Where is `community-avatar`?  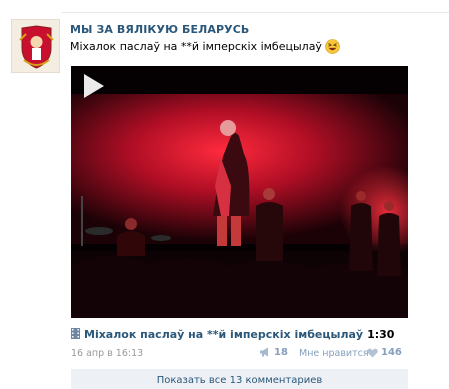
community-avatar is located at coordinates (35, 46).